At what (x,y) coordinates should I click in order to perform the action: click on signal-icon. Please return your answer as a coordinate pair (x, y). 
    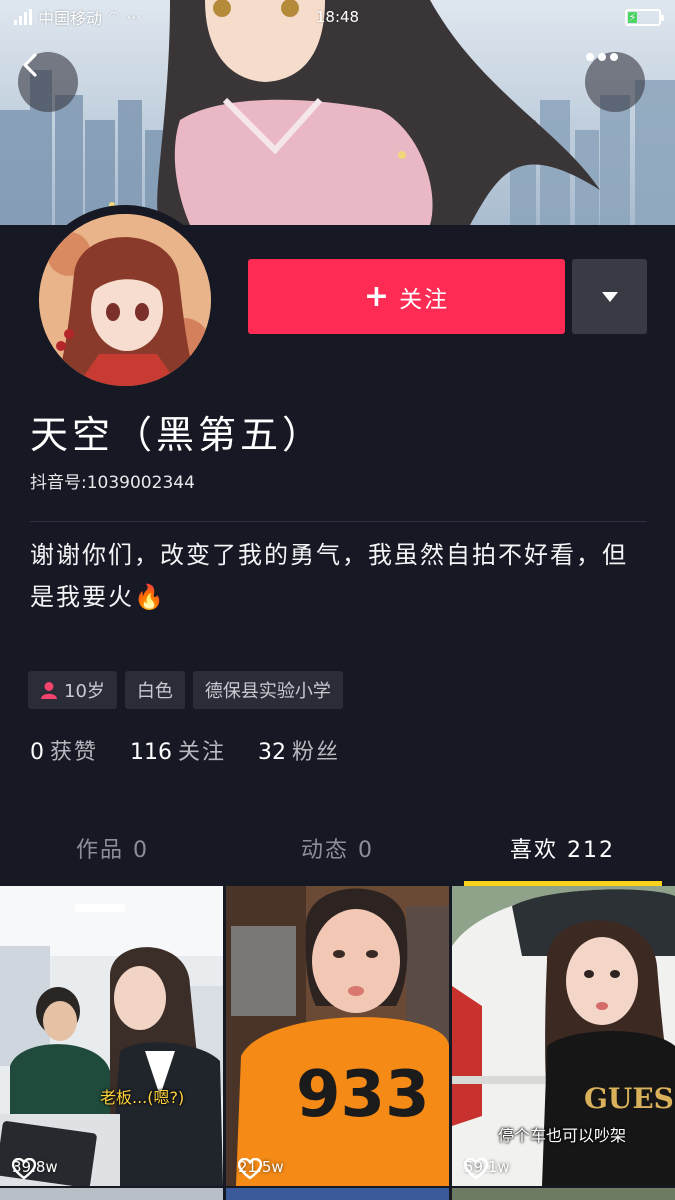
    Looking at the image, I should click on (23, 17).